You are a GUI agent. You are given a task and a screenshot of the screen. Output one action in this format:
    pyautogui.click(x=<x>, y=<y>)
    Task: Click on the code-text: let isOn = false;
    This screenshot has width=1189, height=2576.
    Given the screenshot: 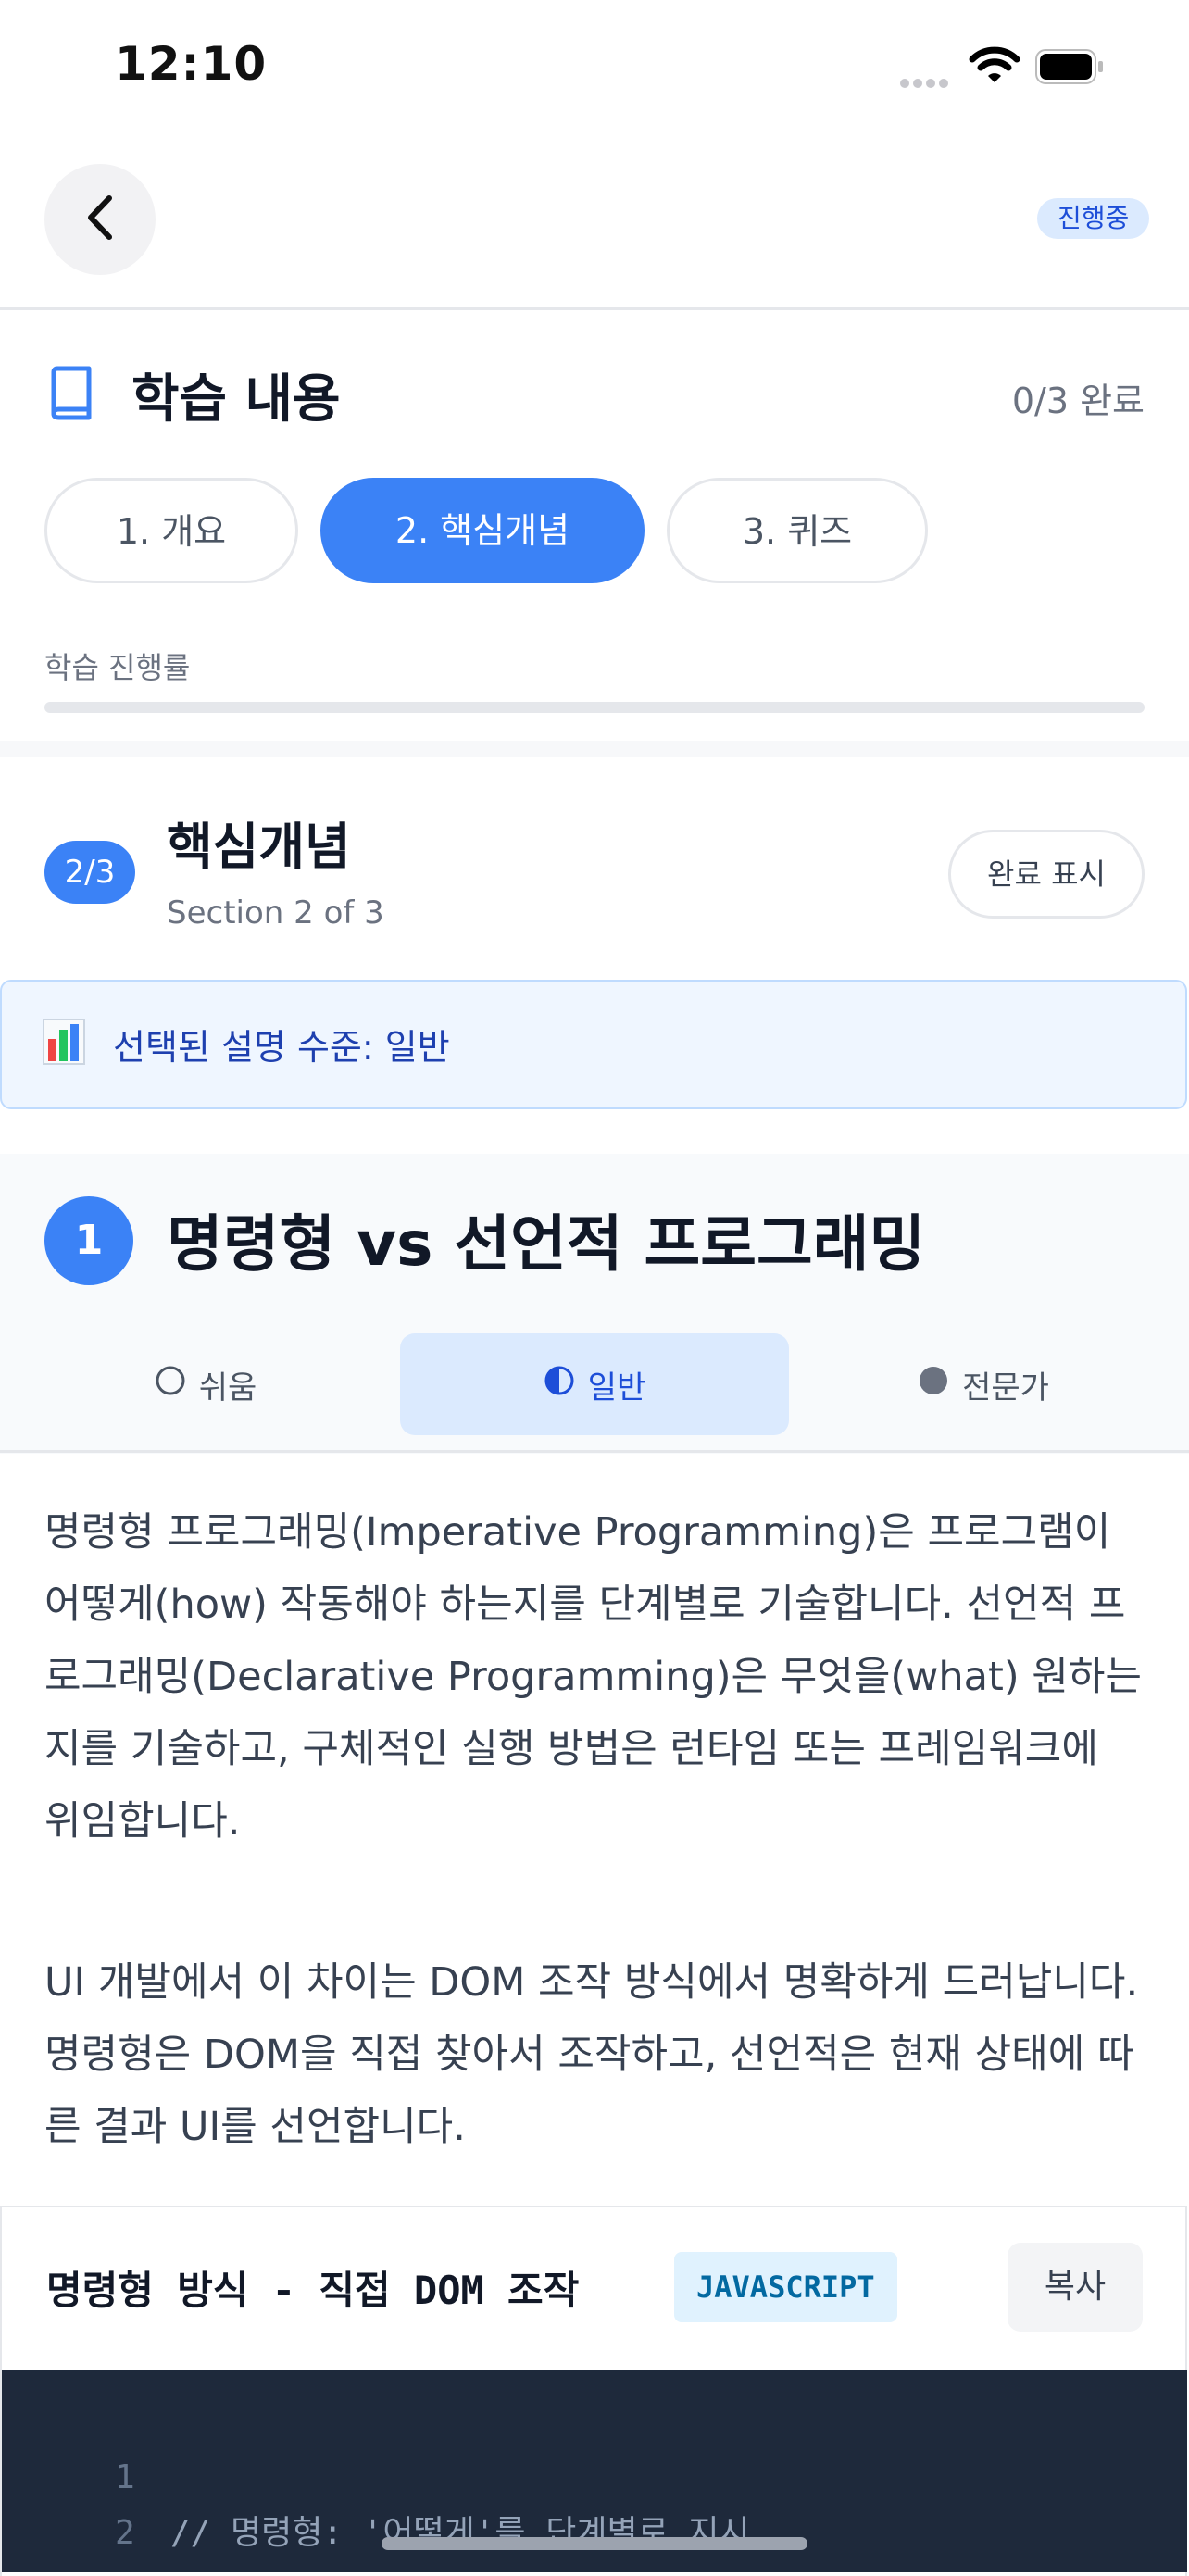 What is the action you would take?
    pyautogui.click(x=341, y=2567)
    